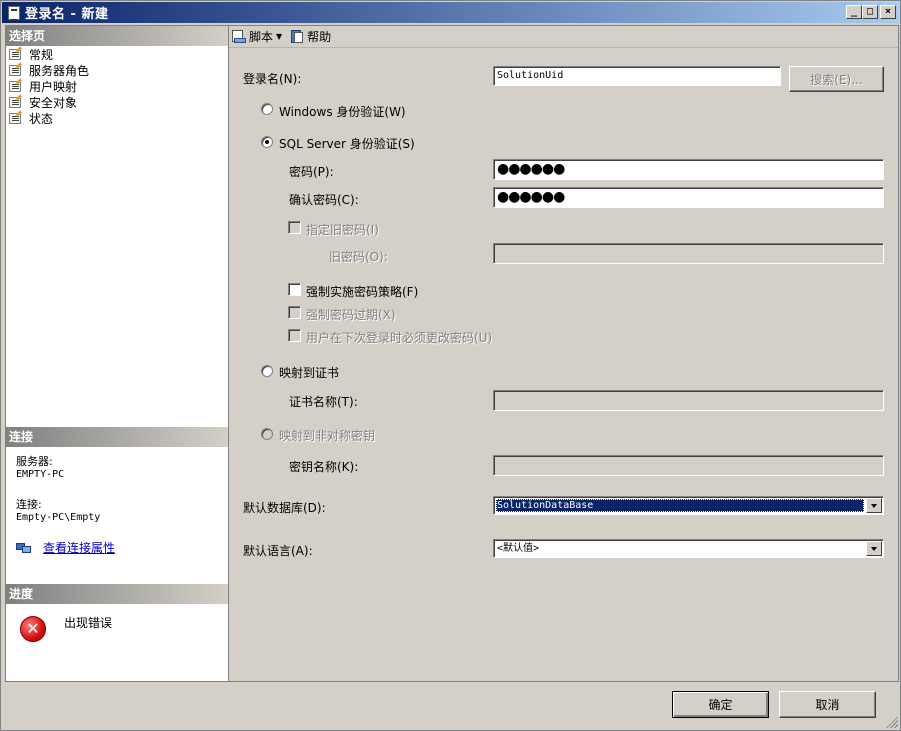  What do you see at coordinates (41, 54) in the screenshot?
I see `page-item-label: 常规` at bounding box center [41, 54].